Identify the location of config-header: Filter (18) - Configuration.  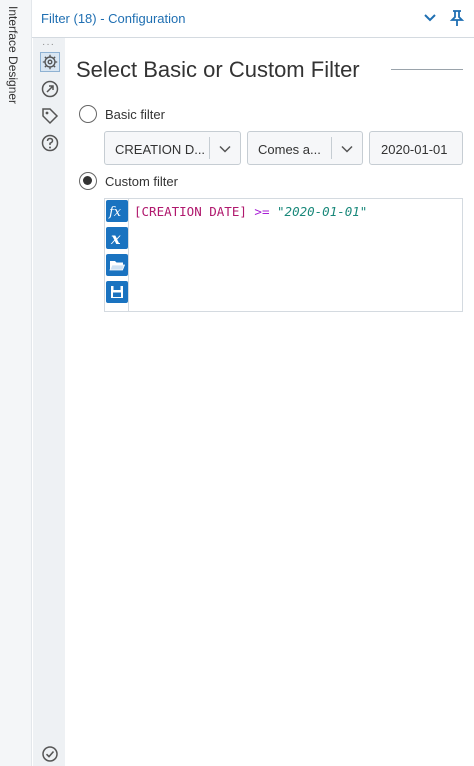
(253, 19).